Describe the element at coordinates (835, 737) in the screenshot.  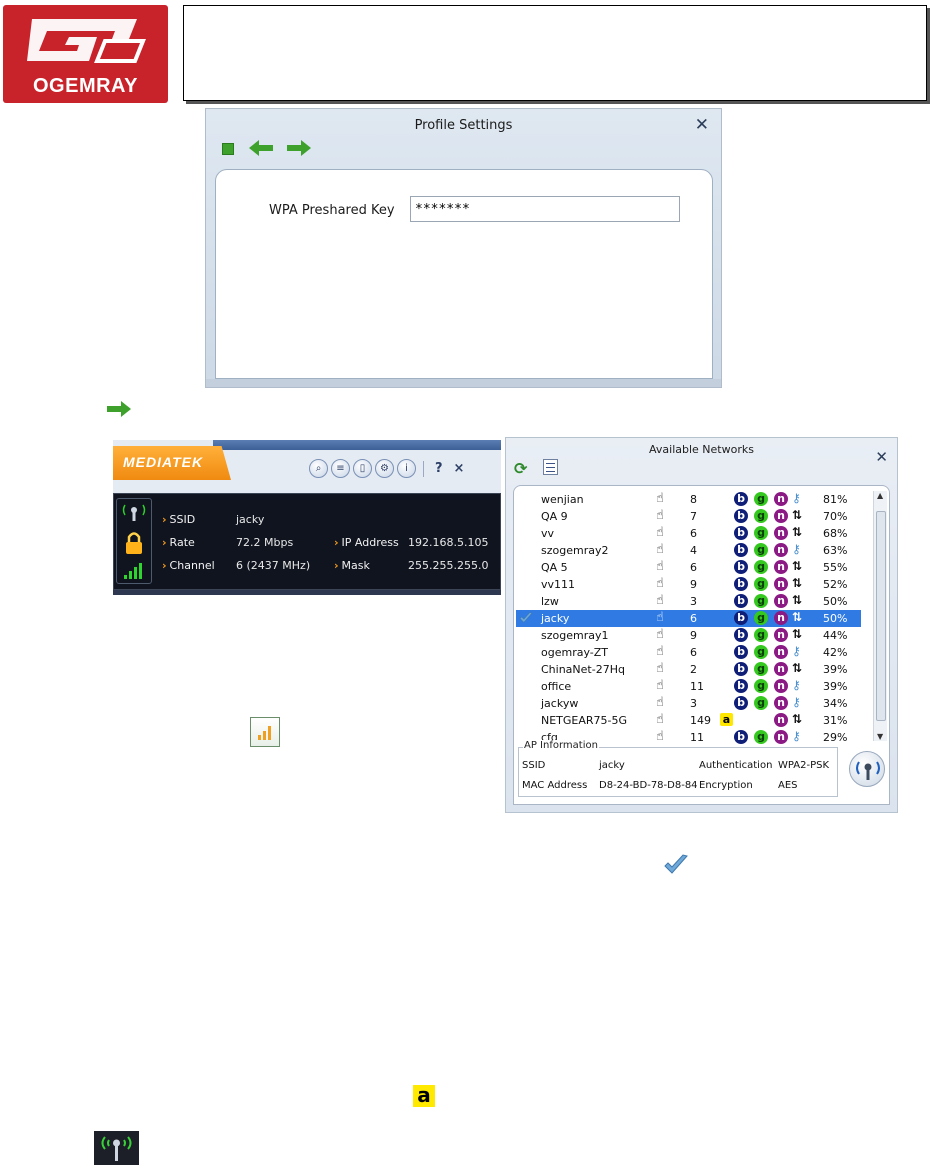
I see `signal-strength: 29%` at that location.